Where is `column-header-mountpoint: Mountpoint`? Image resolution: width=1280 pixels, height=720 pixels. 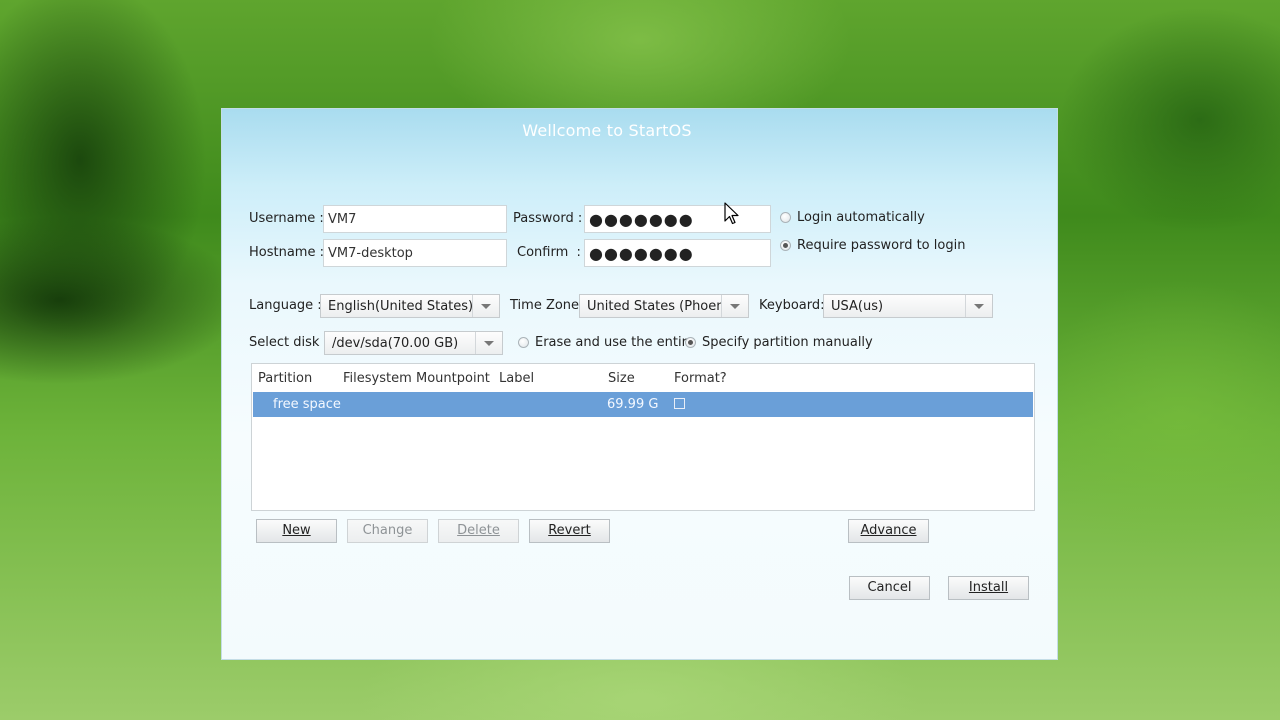 column-header-mountpoint: Mountpoint is located at coordinates (453, 378).